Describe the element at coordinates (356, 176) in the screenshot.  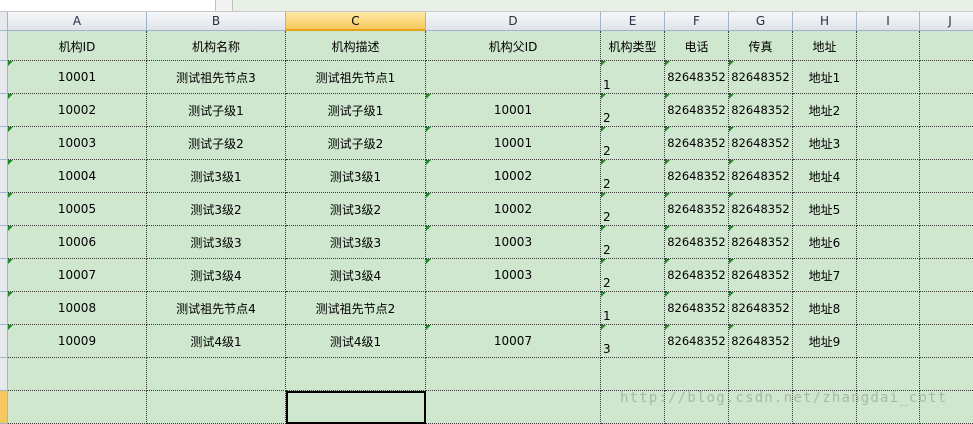
I see `table-cell: 测试3级1` at that location.